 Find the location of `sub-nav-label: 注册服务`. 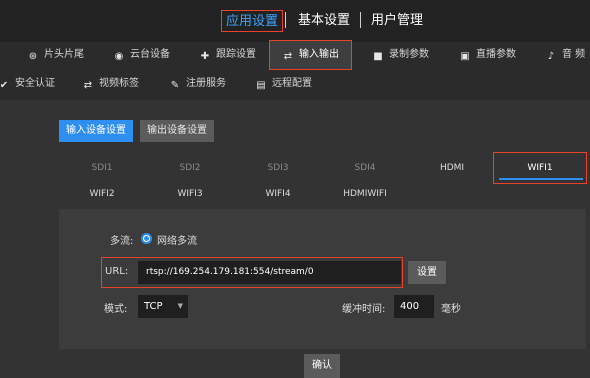

sub-nav-label: 注册服务 is located at coordinates (206, 83).